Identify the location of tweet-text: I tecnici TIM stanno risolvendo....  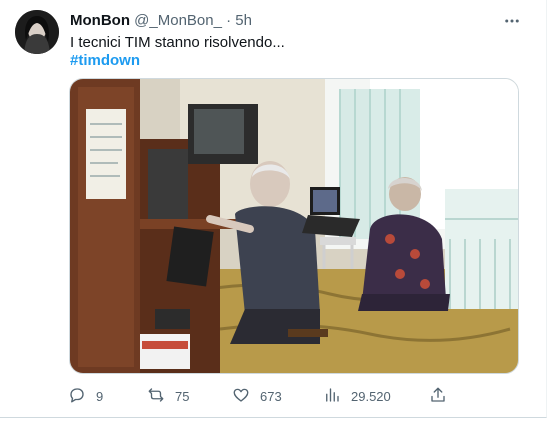
(177, 42).